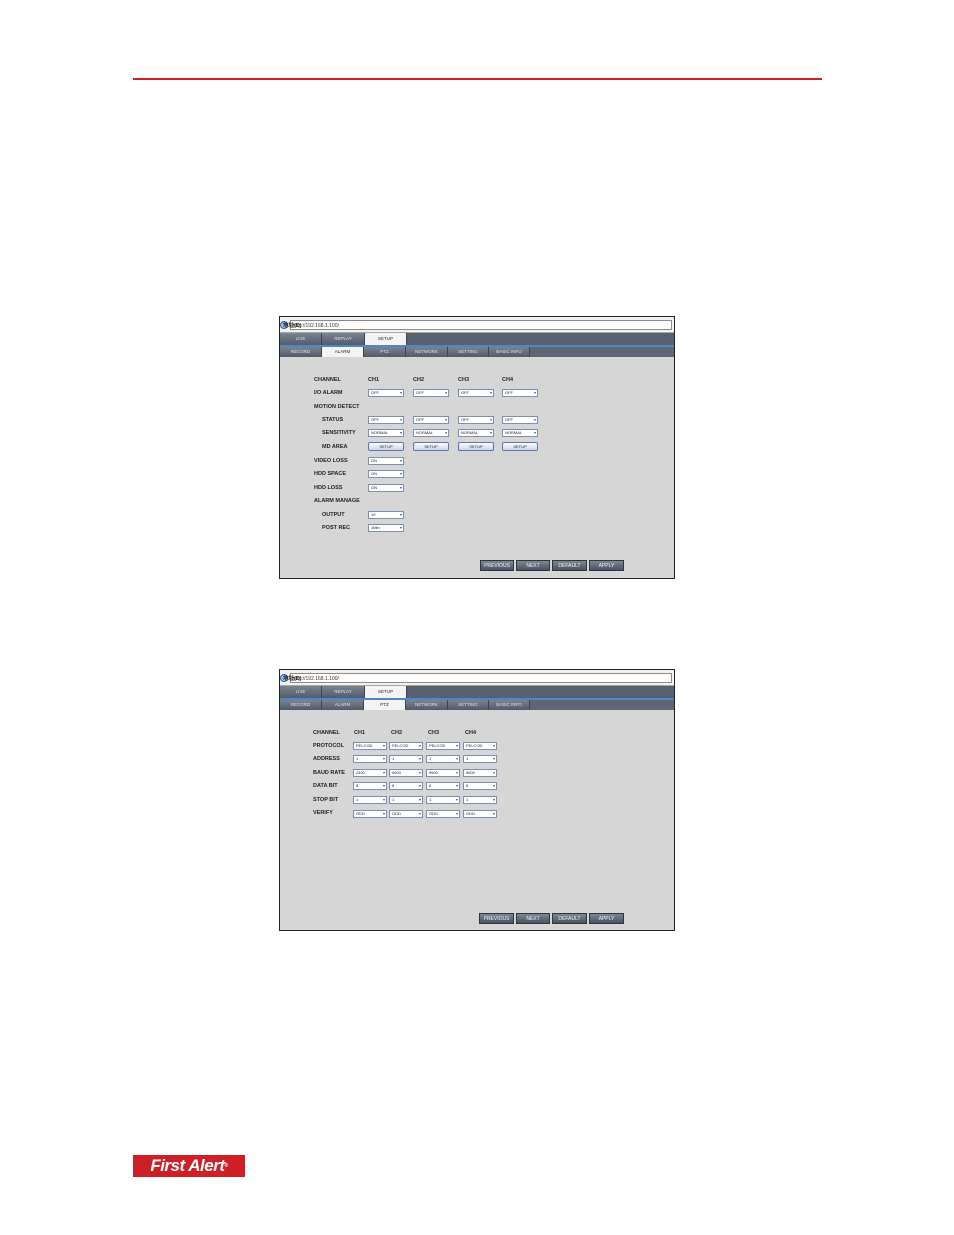 This screenshot has width=954, height=1235. I want to click on select-value: 8, so click(393, 785).